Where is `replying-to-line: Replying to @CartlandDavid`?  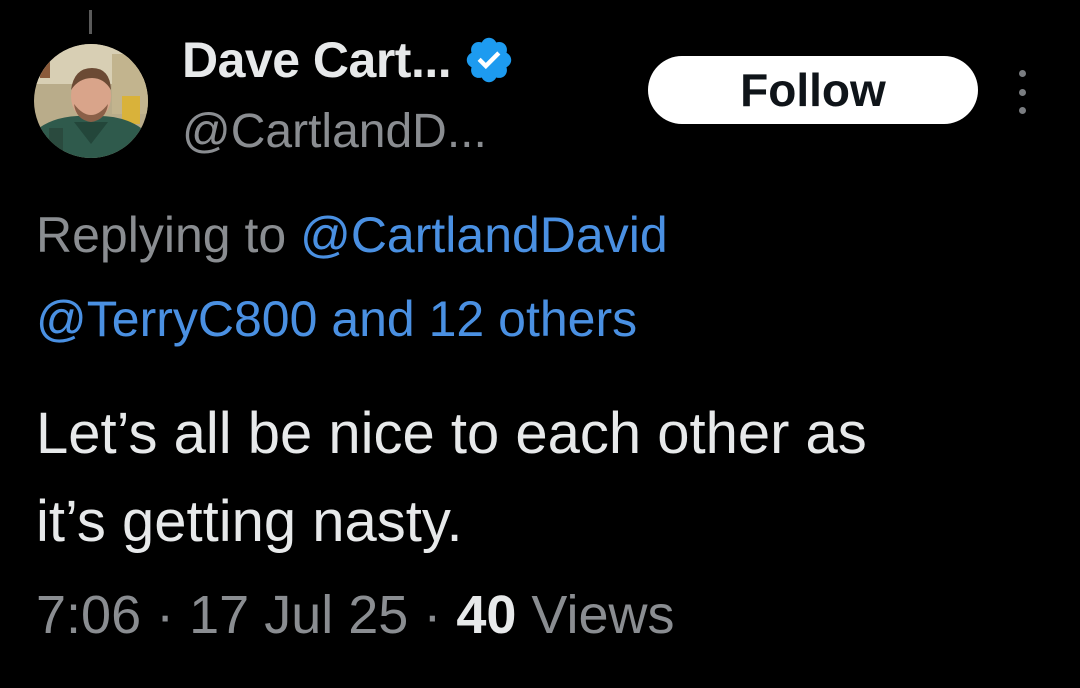
replying-to-line: Replying to @CartlandDavid is located at coordinates (352, 235).